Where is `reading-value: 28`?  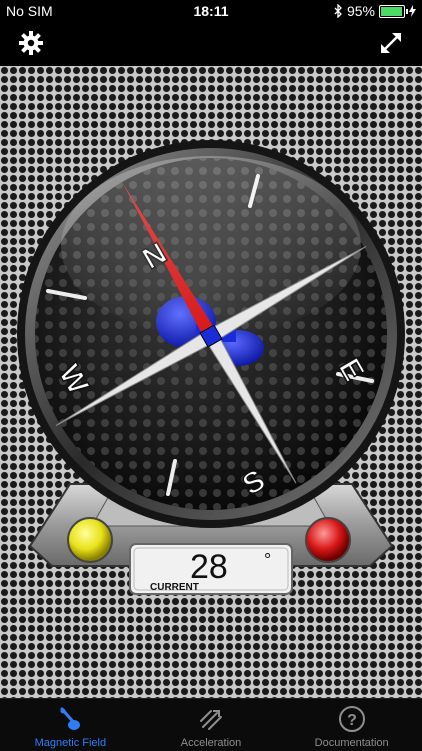 reading-value: 28 is located at coordinates (209, 567).